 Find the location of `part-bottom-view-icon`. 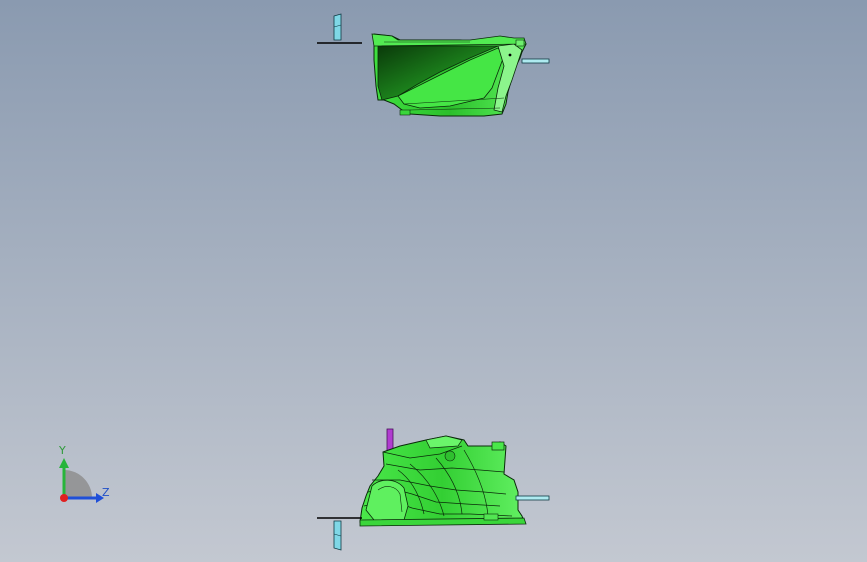

part-bottom-view-icon is located at coordinates (454, 477).